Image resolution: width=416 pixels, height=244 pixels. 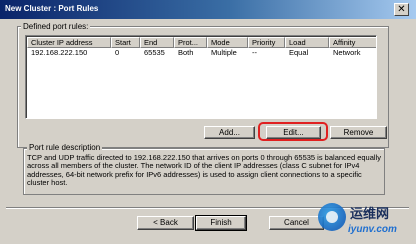 What do you see at coordinates (117, 52) in the screenshot?
I see `cell-start: 0` at bounding box center [117, 52].